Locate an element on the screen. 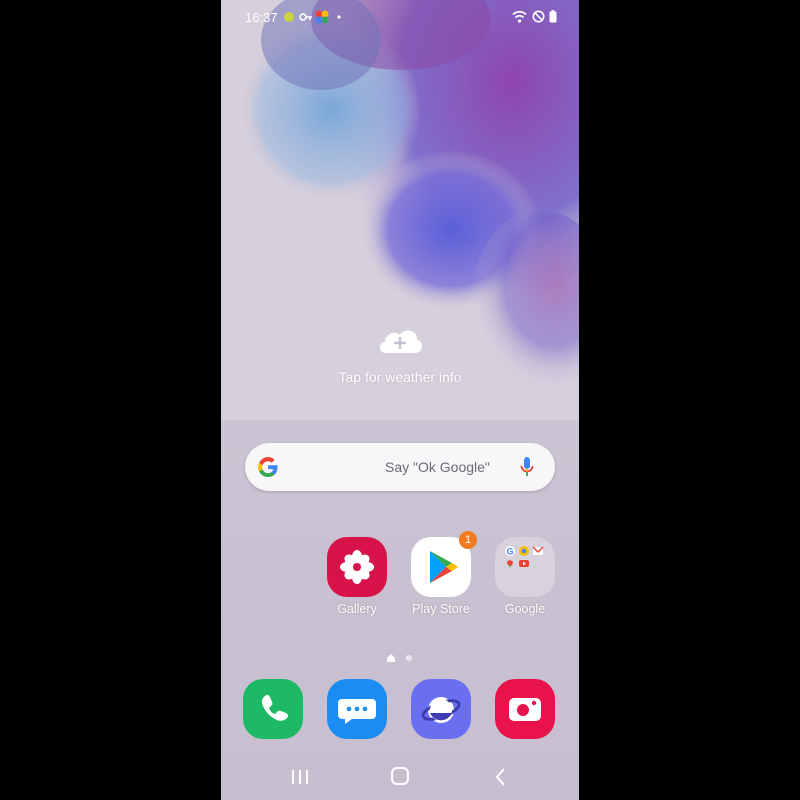  dock-phone is located at coordinates (273, 709).